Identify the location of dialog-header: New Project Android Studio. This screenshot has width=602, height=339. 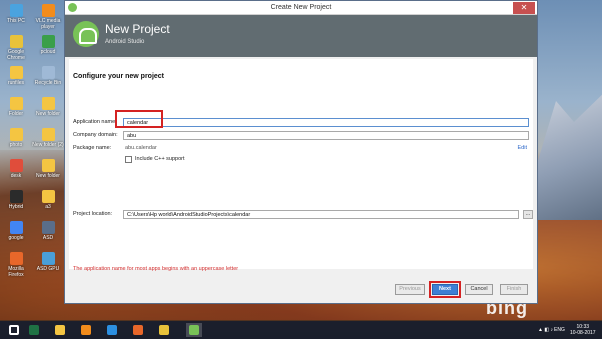
(301, 36).